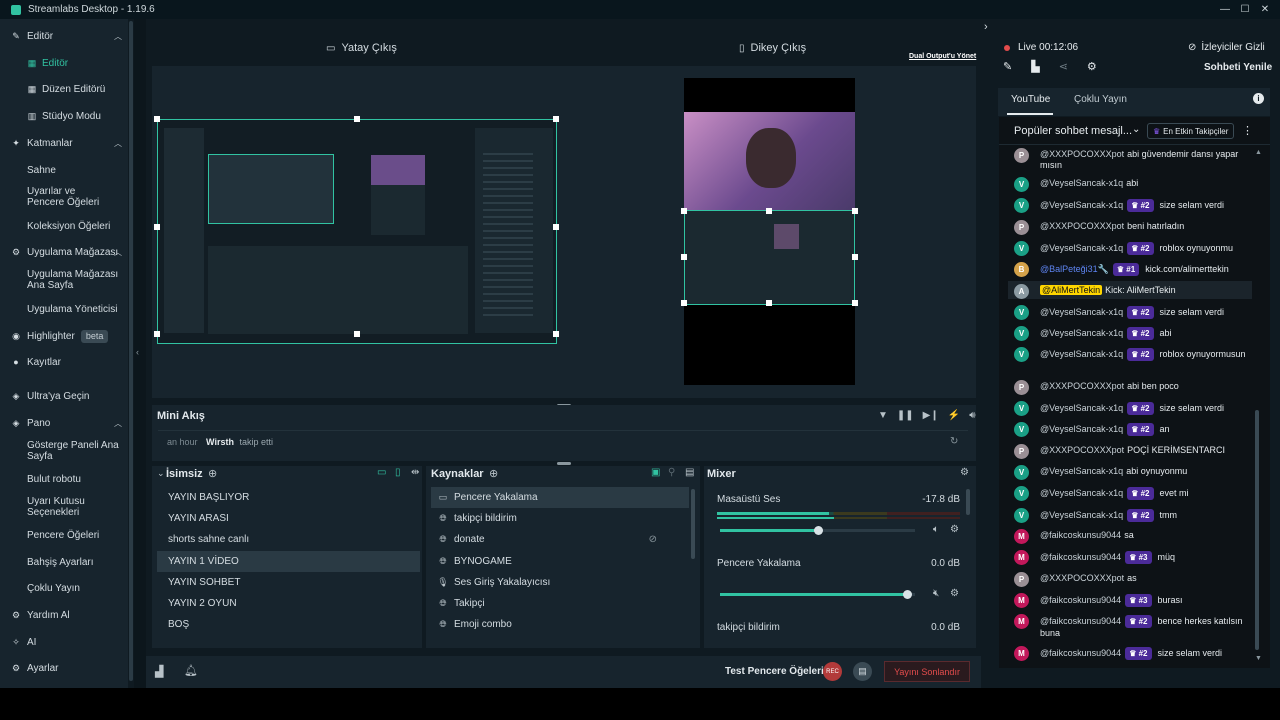 Image resolution: width=1280 pixels, height=720 pixels. Describe the element at coordinates (968, 502) in the screenshot. I see `mixer-scrollbar` at that location.